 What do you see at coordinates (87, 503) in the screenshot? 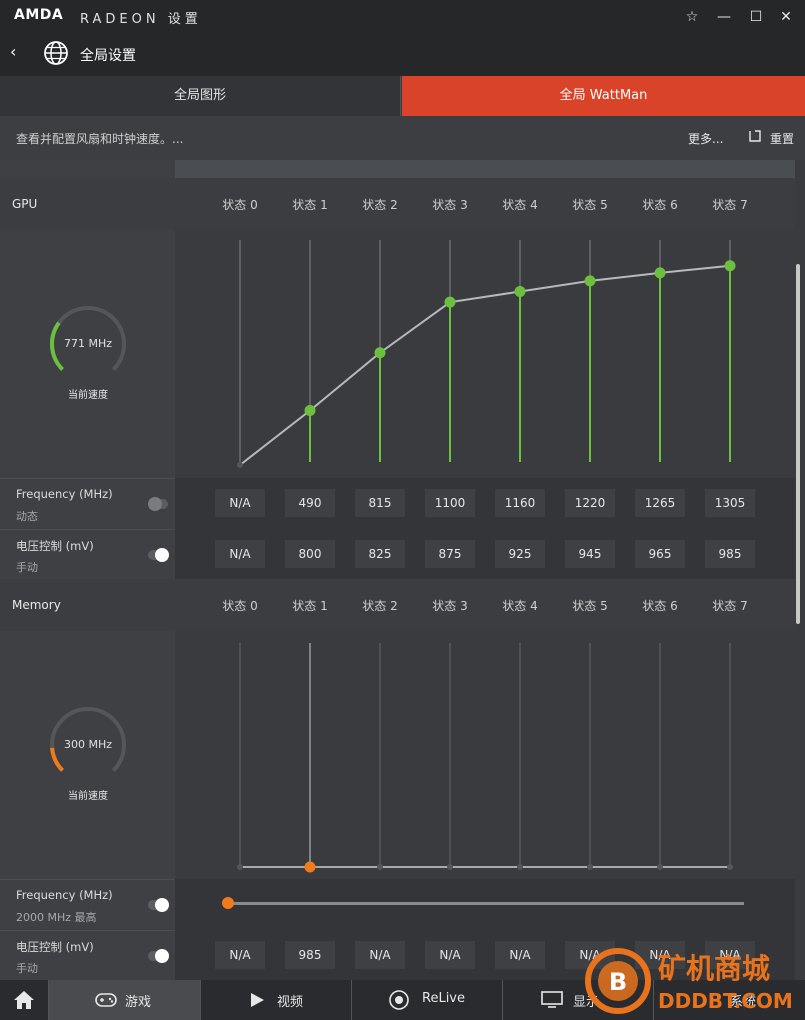
I see `gpu-frequency-control: Frequency (MHz) 动态` at bounding box center [87, 503].